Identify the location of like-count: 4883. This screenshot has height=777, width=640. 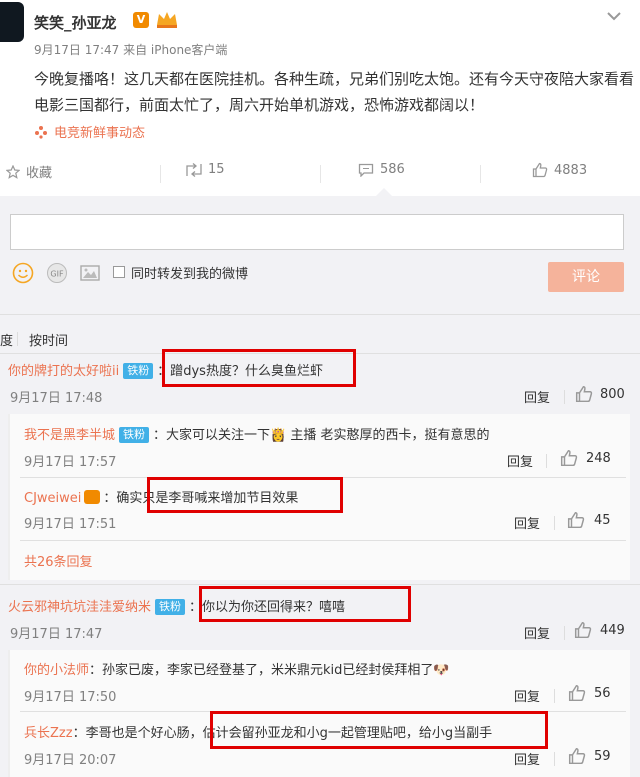
(571, 170).